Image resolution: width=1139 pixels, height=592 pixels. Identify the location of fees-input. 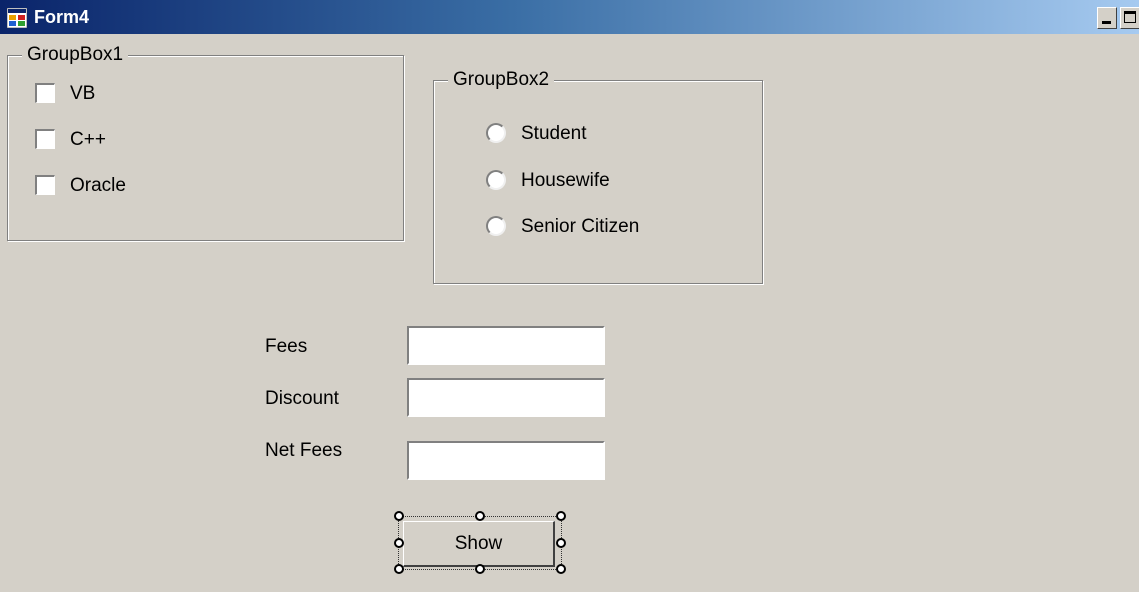
(506, 345).